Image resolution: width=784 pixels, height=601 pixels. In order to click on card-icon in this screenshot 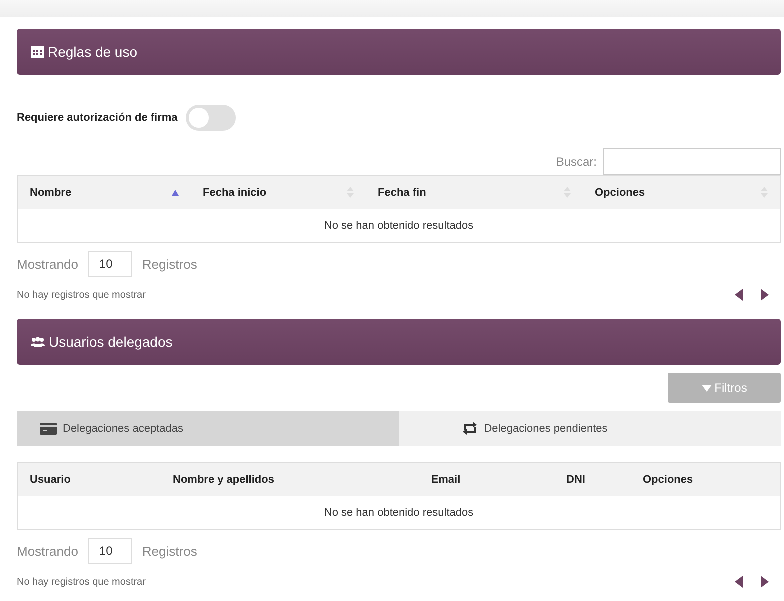, I will do `click(48, 428)`.